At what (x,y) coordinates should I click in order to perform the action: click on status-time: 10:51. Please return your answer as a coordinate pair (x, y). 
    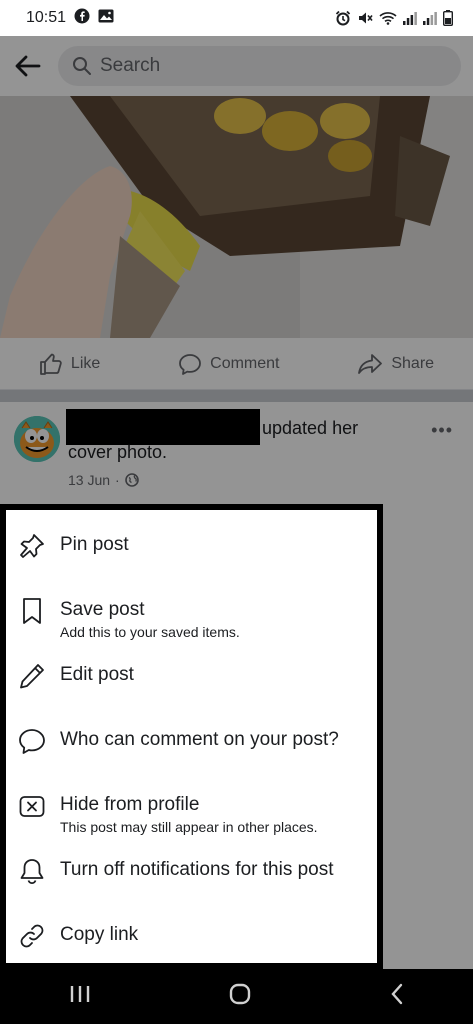
    Looking at the image, I should click on (46, 17).